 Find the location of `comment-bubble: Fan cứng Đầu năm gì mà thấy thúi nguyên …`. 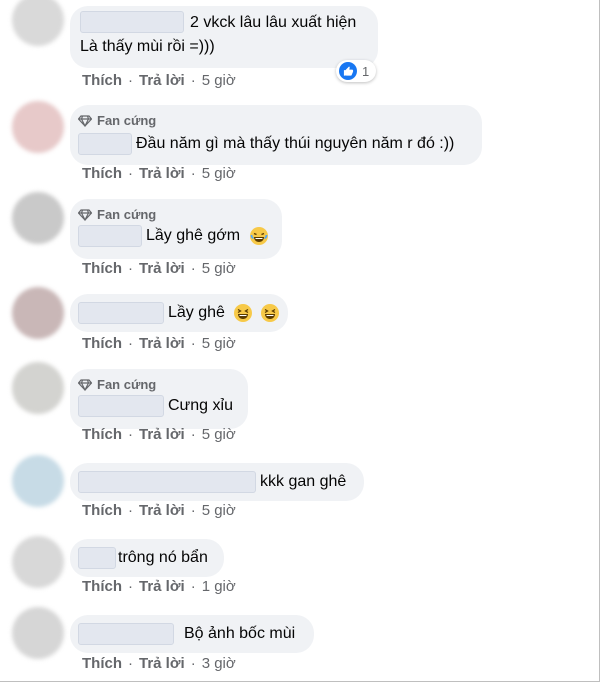

comment-bubble: Fan cứng Đầu năm gì mà thấy thúi nguyên … is located at coordinates (276, 135).